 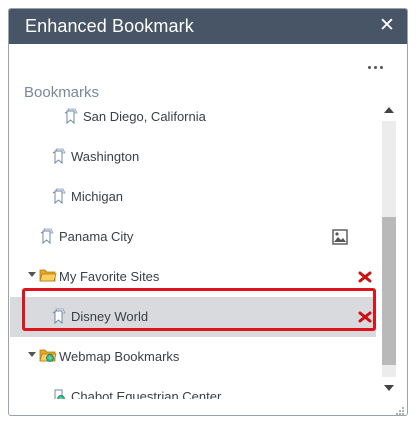 I want to click on panel-title: Enhanced Bookmark, so click(x=109, y=26).